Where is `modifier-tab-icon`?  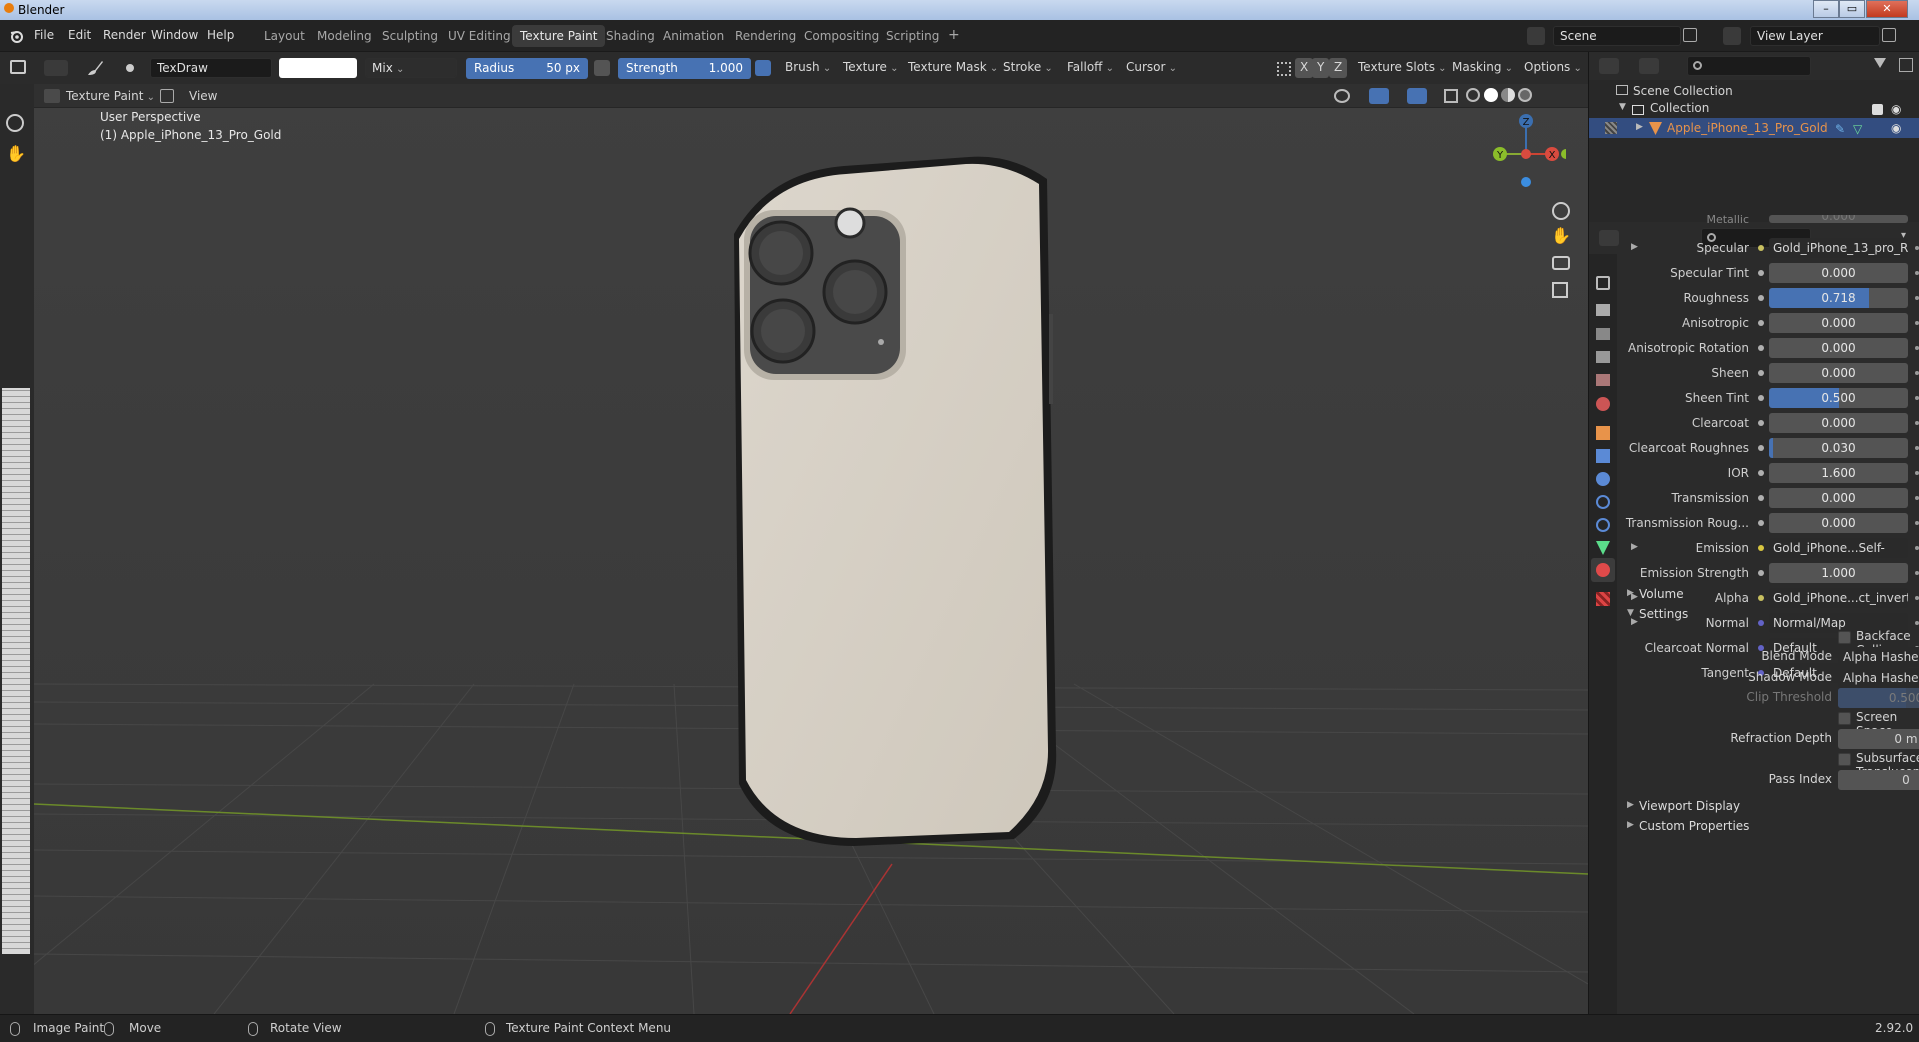 modifier-tab-icon is located at coordinates (1603, 456).